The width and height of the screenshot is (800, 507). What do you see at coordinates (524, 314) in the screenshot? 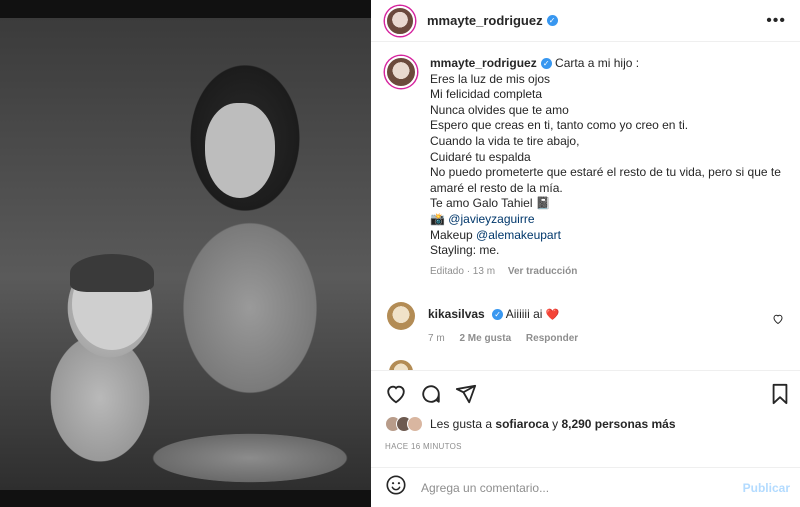
I see `comment-text: Aiiiiii ai` at bounding box center [524, 314].